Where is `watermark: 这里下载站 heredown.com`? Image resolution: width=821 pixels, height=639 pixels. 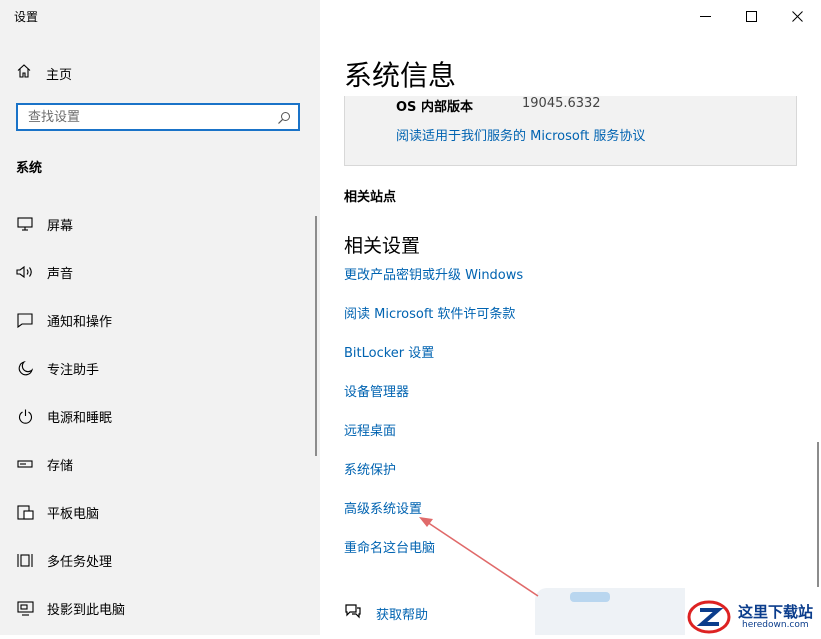 watermark: 这里下载站 heredown.com is located at coordinates (753, 615).